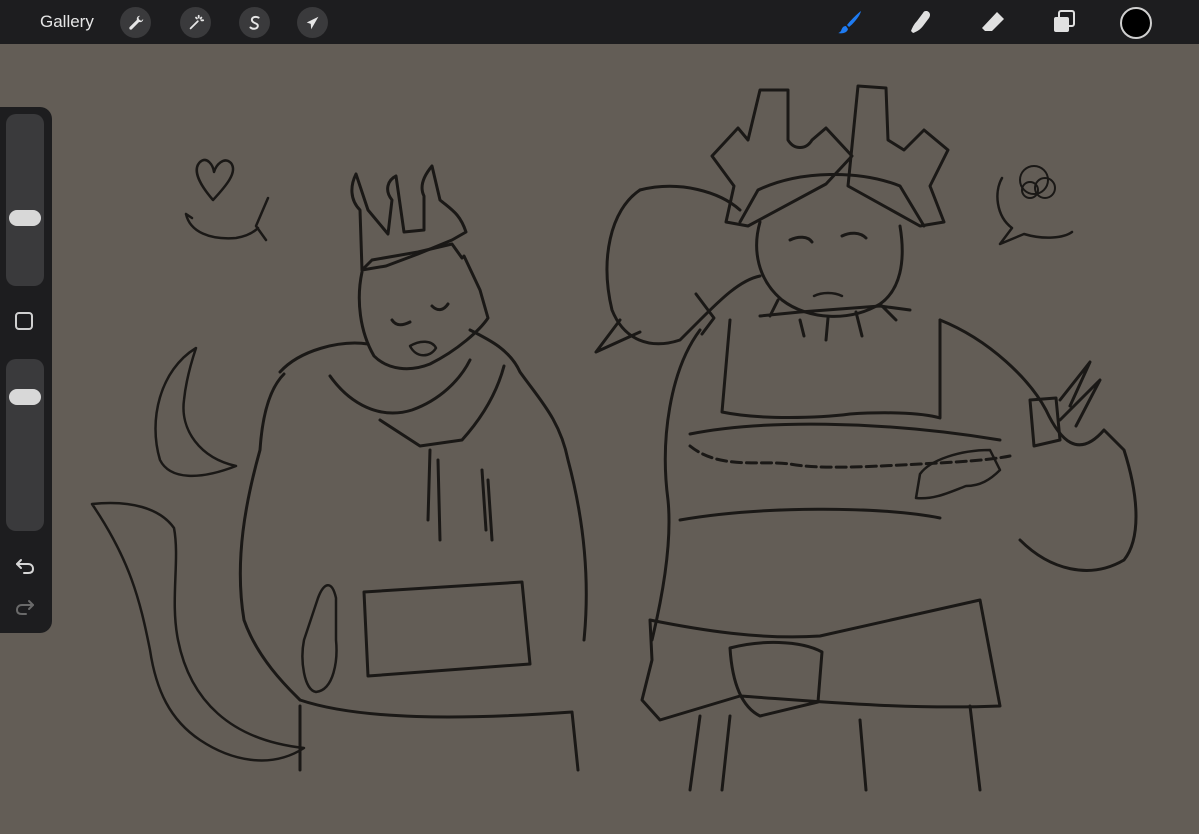 This screenshot has width=1199, height=834. I want to click on brush-tool-button, so click(850, 22).